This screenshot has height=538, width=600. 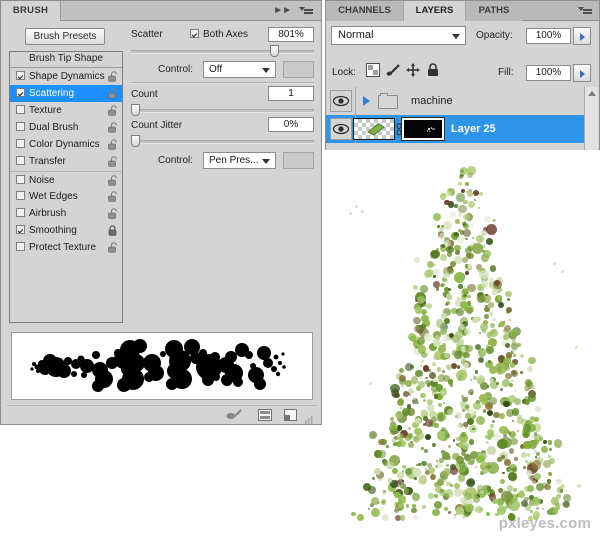 What do you see at coordinates (20, 109) in the screenshot?
I see `checkbox-texture` at bounding box center [20, 109].